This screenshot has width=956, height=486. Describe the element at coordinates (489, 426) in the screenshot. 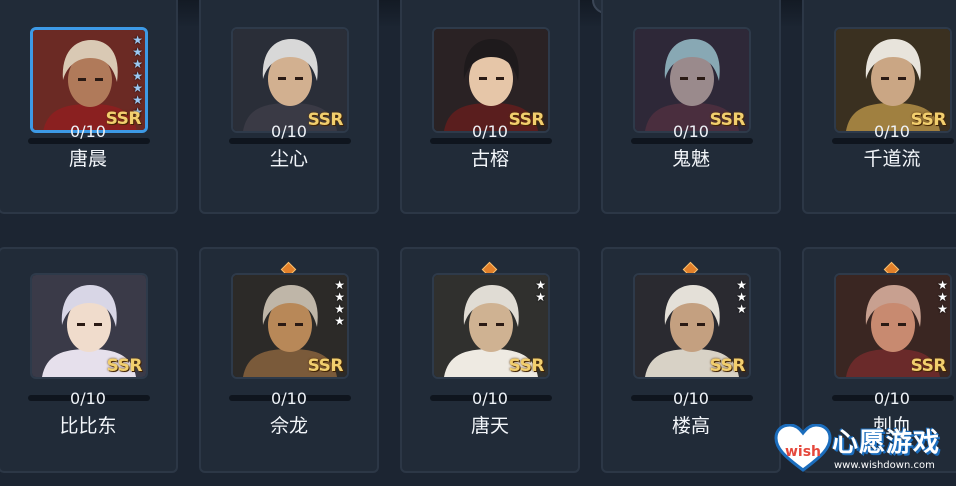

I see `character-name: 唐天` at that location.